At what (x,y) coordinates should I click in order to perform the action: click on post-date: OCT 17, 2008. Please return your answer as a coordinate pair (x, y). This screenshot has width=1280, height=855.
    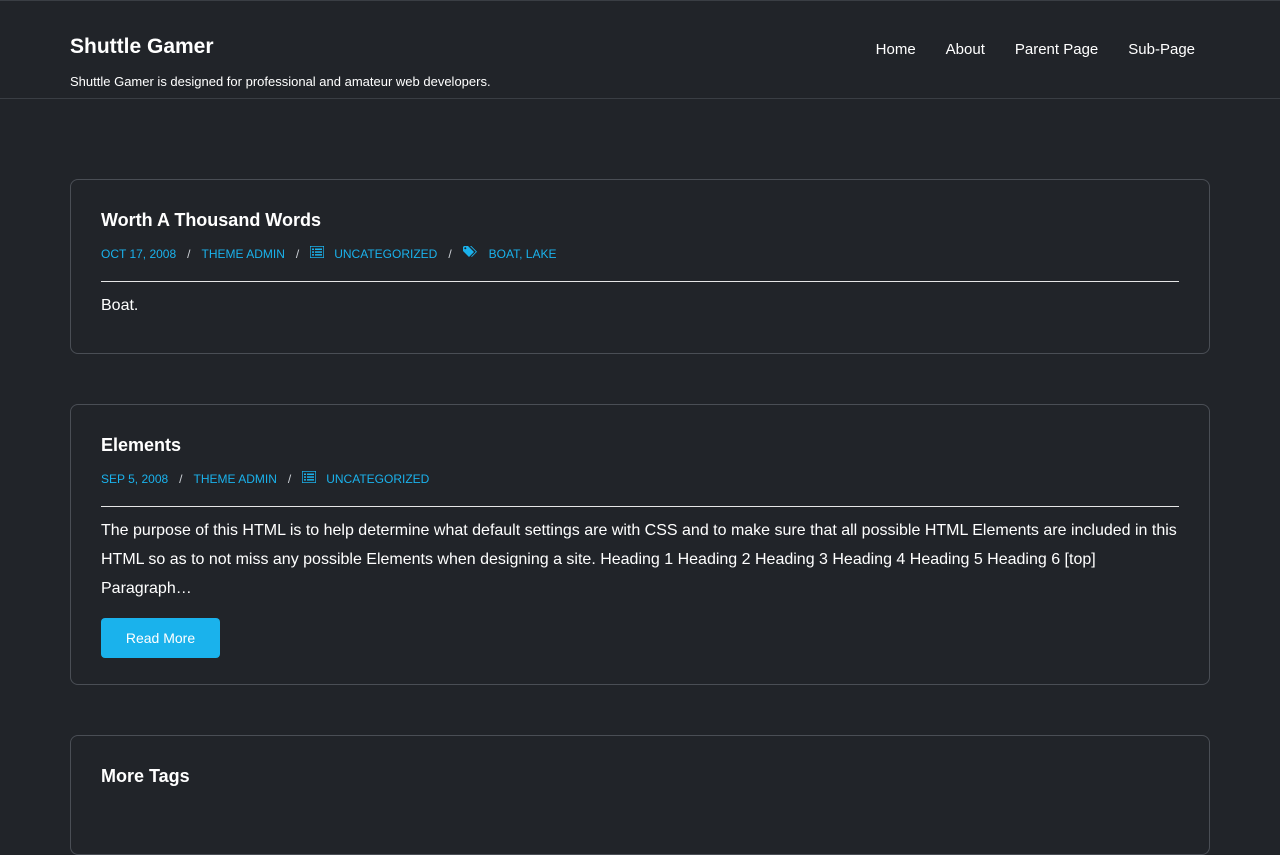
    Looking at the image, I should click on (138, 254).